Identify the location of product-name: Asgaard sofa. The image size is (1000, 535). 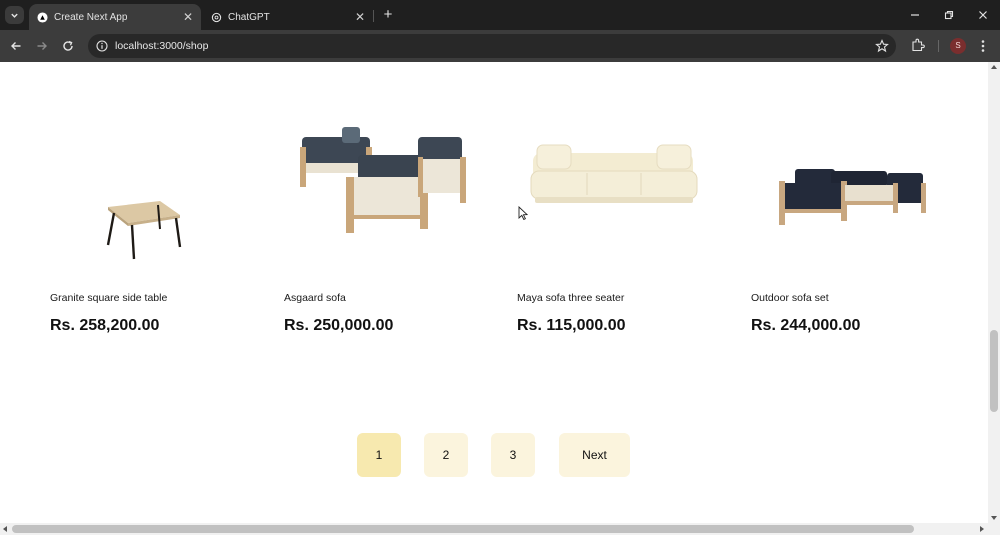
(315, 298).